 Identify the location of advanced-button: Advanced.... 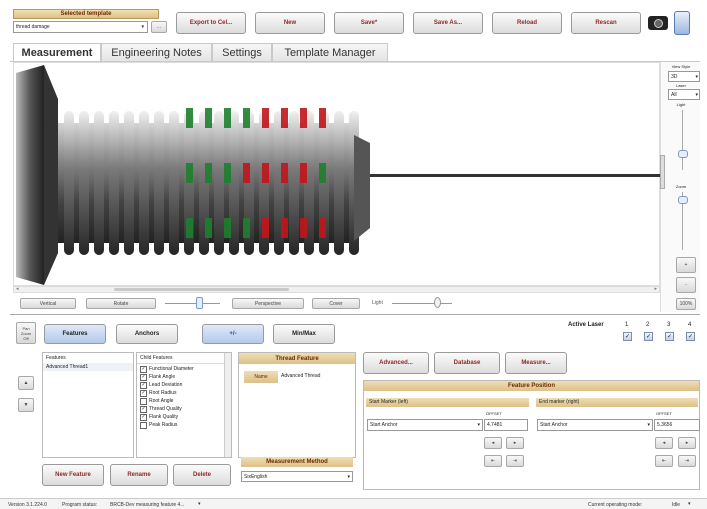
(396, 363).